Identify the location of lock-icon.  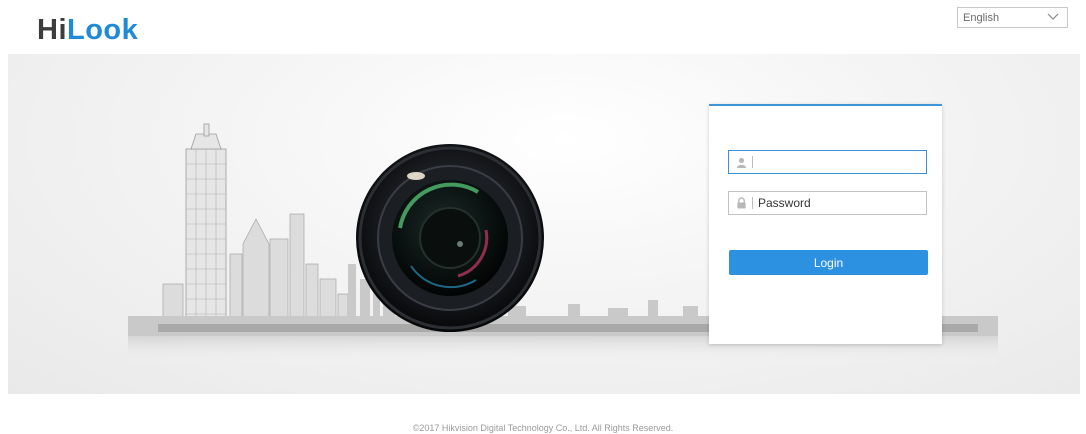
(741, 203).